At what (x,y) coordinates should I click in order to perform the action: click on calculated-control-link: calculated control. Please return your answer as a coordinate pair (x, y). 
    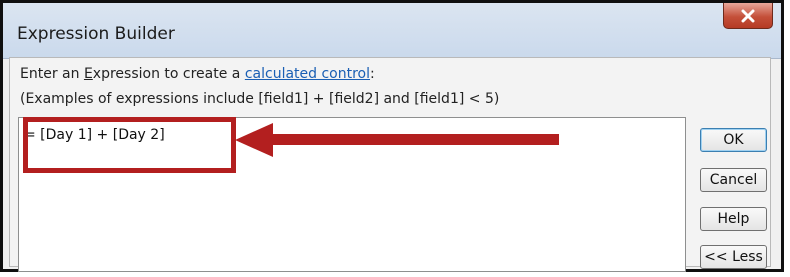
    Looking at the image, I should click on (307, 74).